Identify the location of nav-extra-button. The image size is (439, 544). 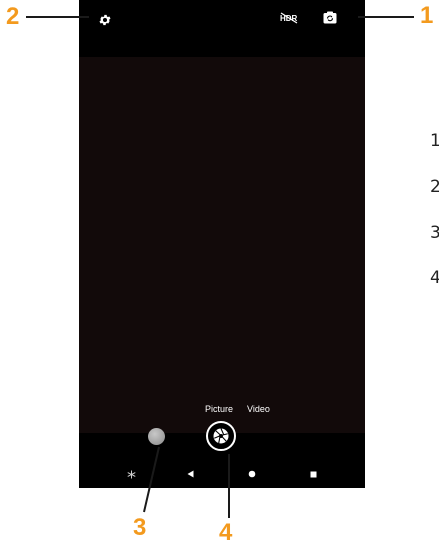
(131, 474).